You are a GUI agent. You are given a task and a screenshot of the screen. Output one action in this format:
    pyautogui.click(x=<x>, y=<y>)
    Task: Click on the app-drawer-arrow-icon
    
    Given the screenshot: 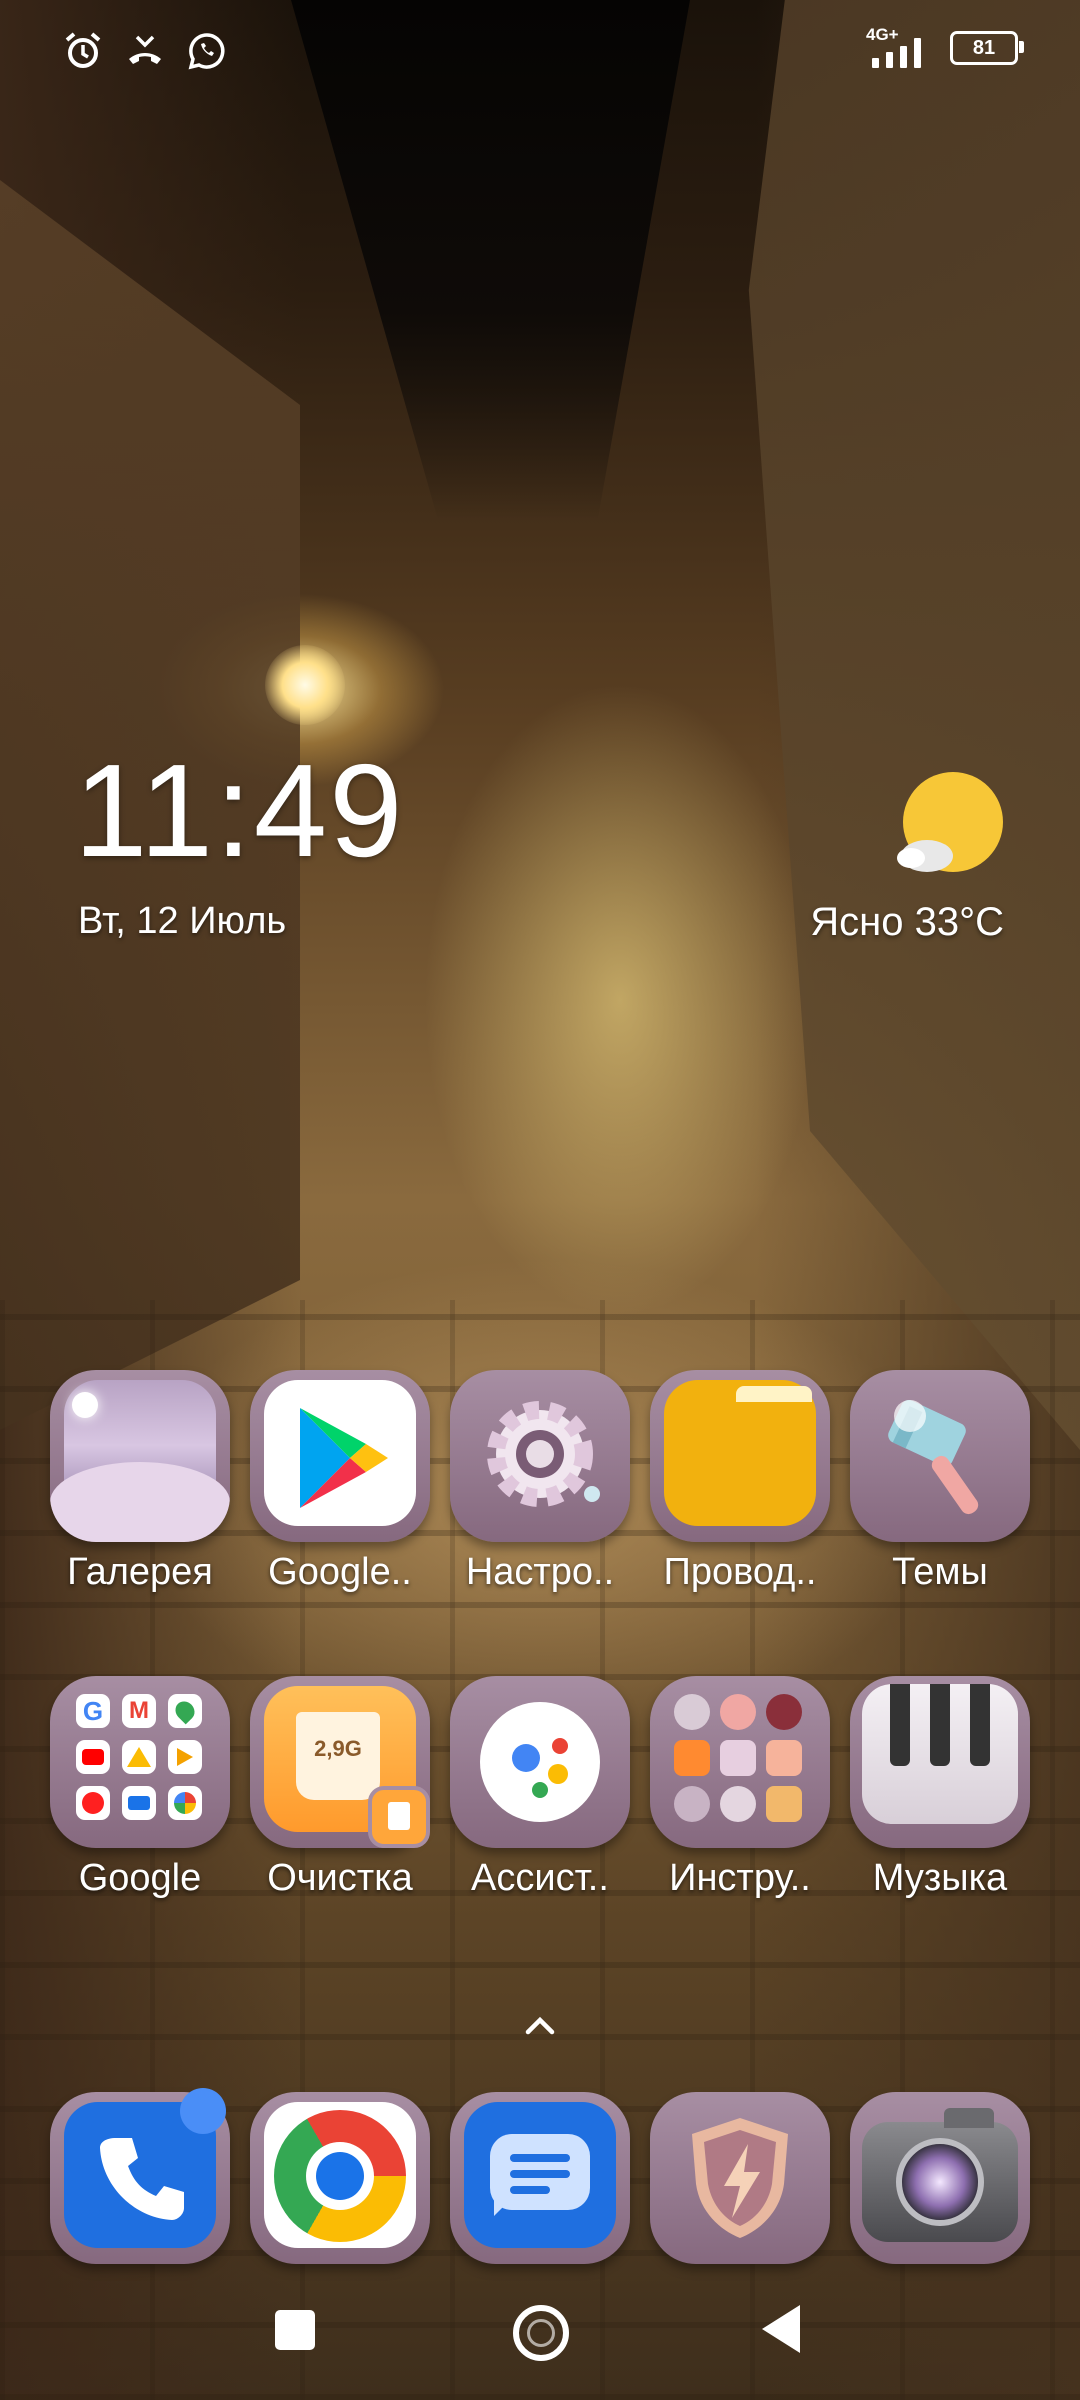 What is the action you would take?
    pyautogui.click(x=540, y=2024)
    